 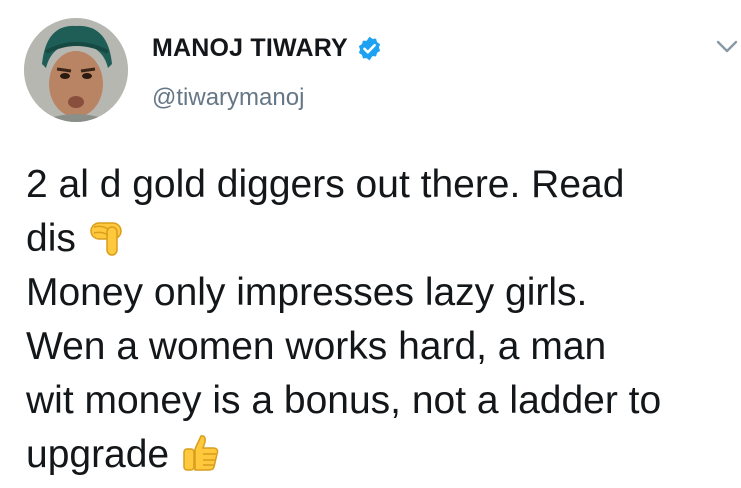 I want to click on thumbs-up-icon, so click(x=201, y=453).